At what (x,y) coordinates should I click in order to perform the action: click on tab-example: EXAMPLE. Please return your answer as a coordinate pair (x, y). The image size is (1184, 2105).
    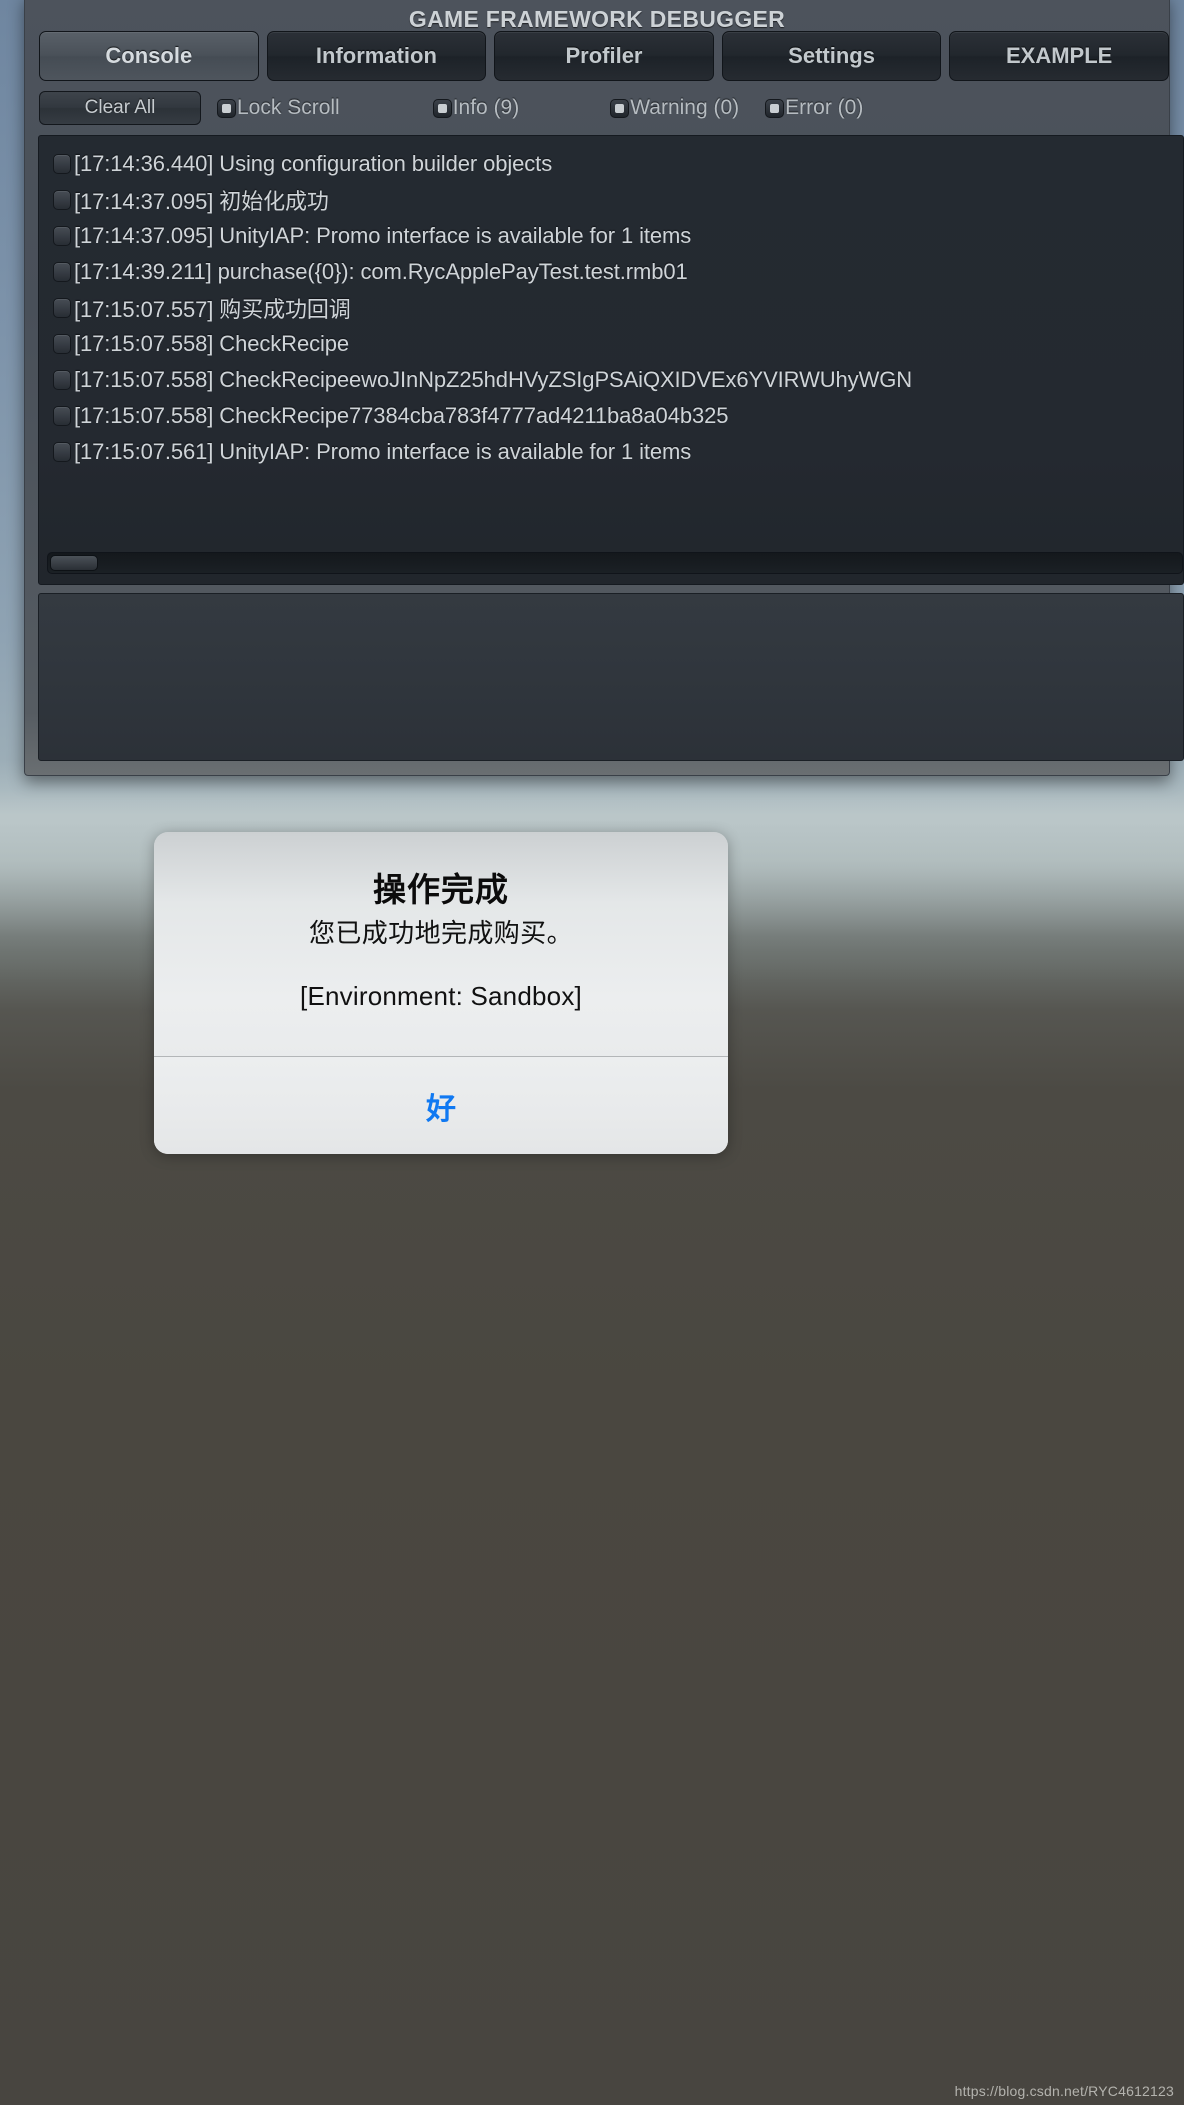
    Looking at the image, I should click on (1059, 56).